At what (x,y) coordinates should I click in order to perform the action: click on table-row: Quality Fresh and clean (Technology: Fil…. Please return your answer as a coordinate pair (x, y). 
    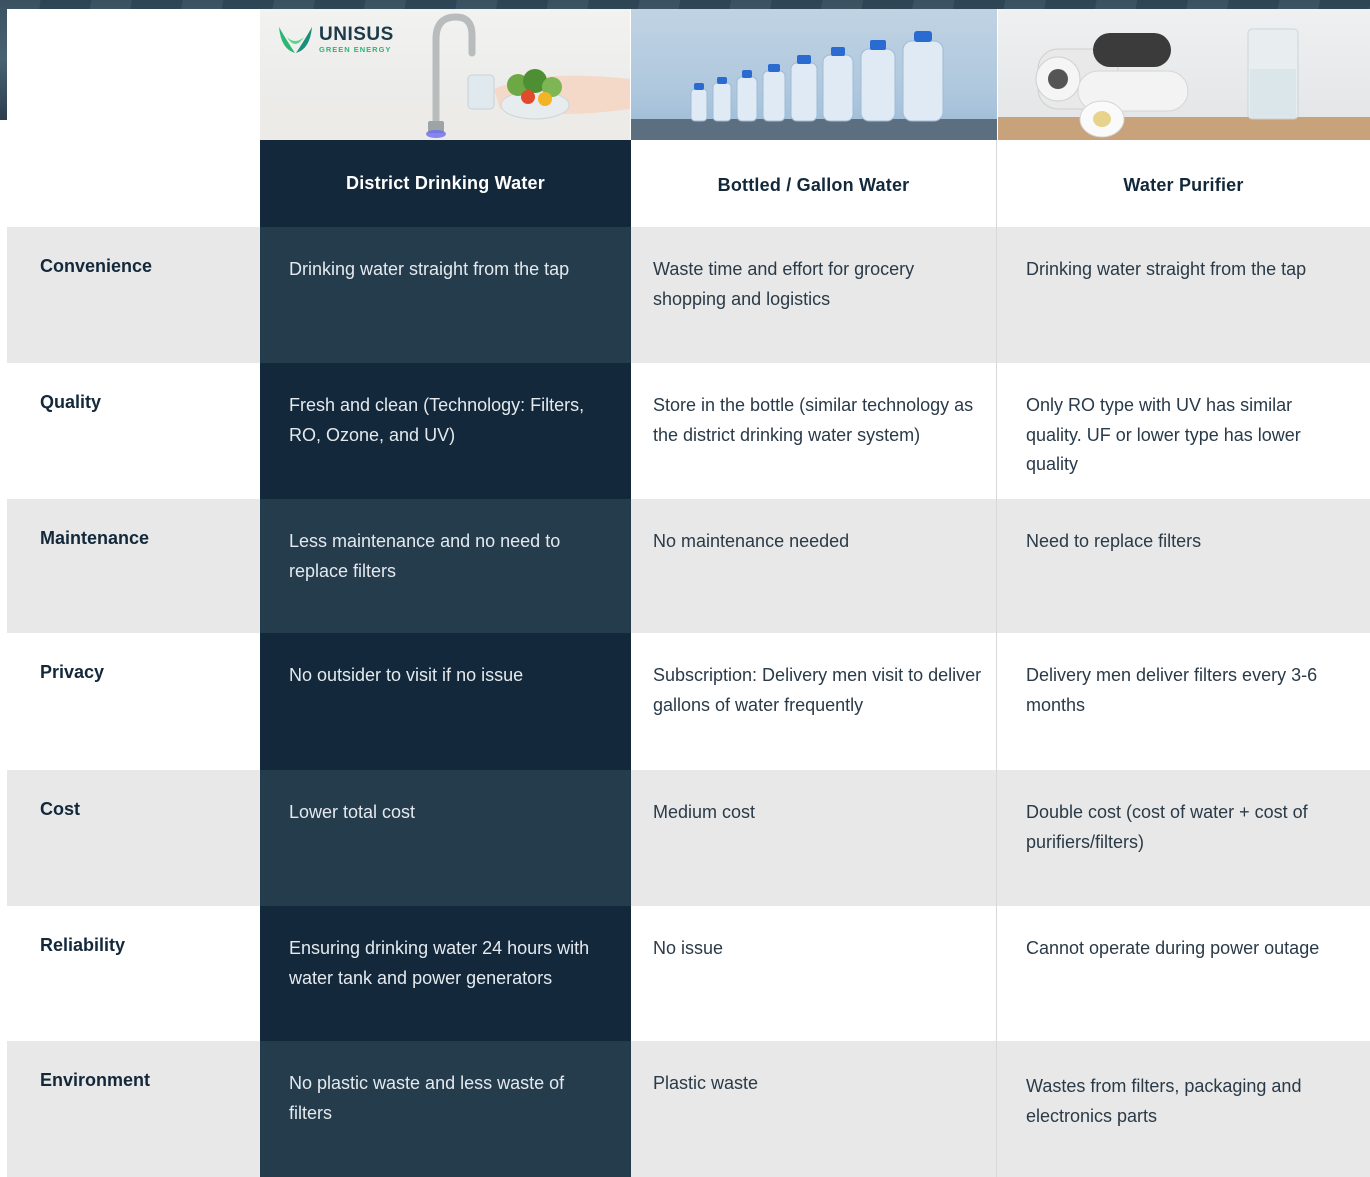
    Looking at the image, I should click on (688, 431).